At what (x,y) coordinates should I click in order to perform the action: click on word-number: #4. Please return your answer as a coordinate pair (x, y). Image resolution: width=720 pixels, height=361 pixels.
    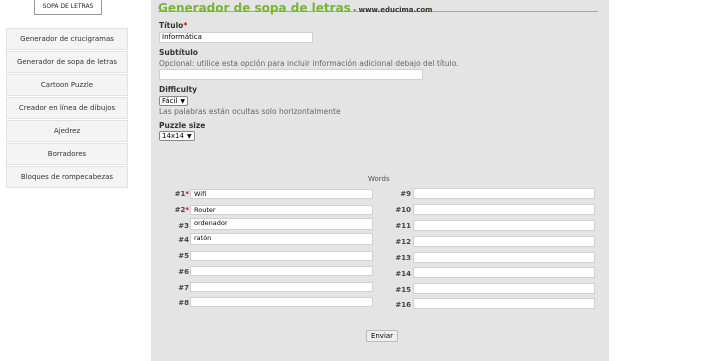
    Looking at the image, I should click on (183, 240).